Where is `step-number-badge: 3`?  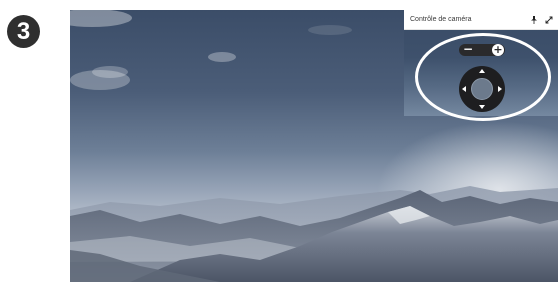
step-number-badge: 3 is located at coordinates (23, 31).